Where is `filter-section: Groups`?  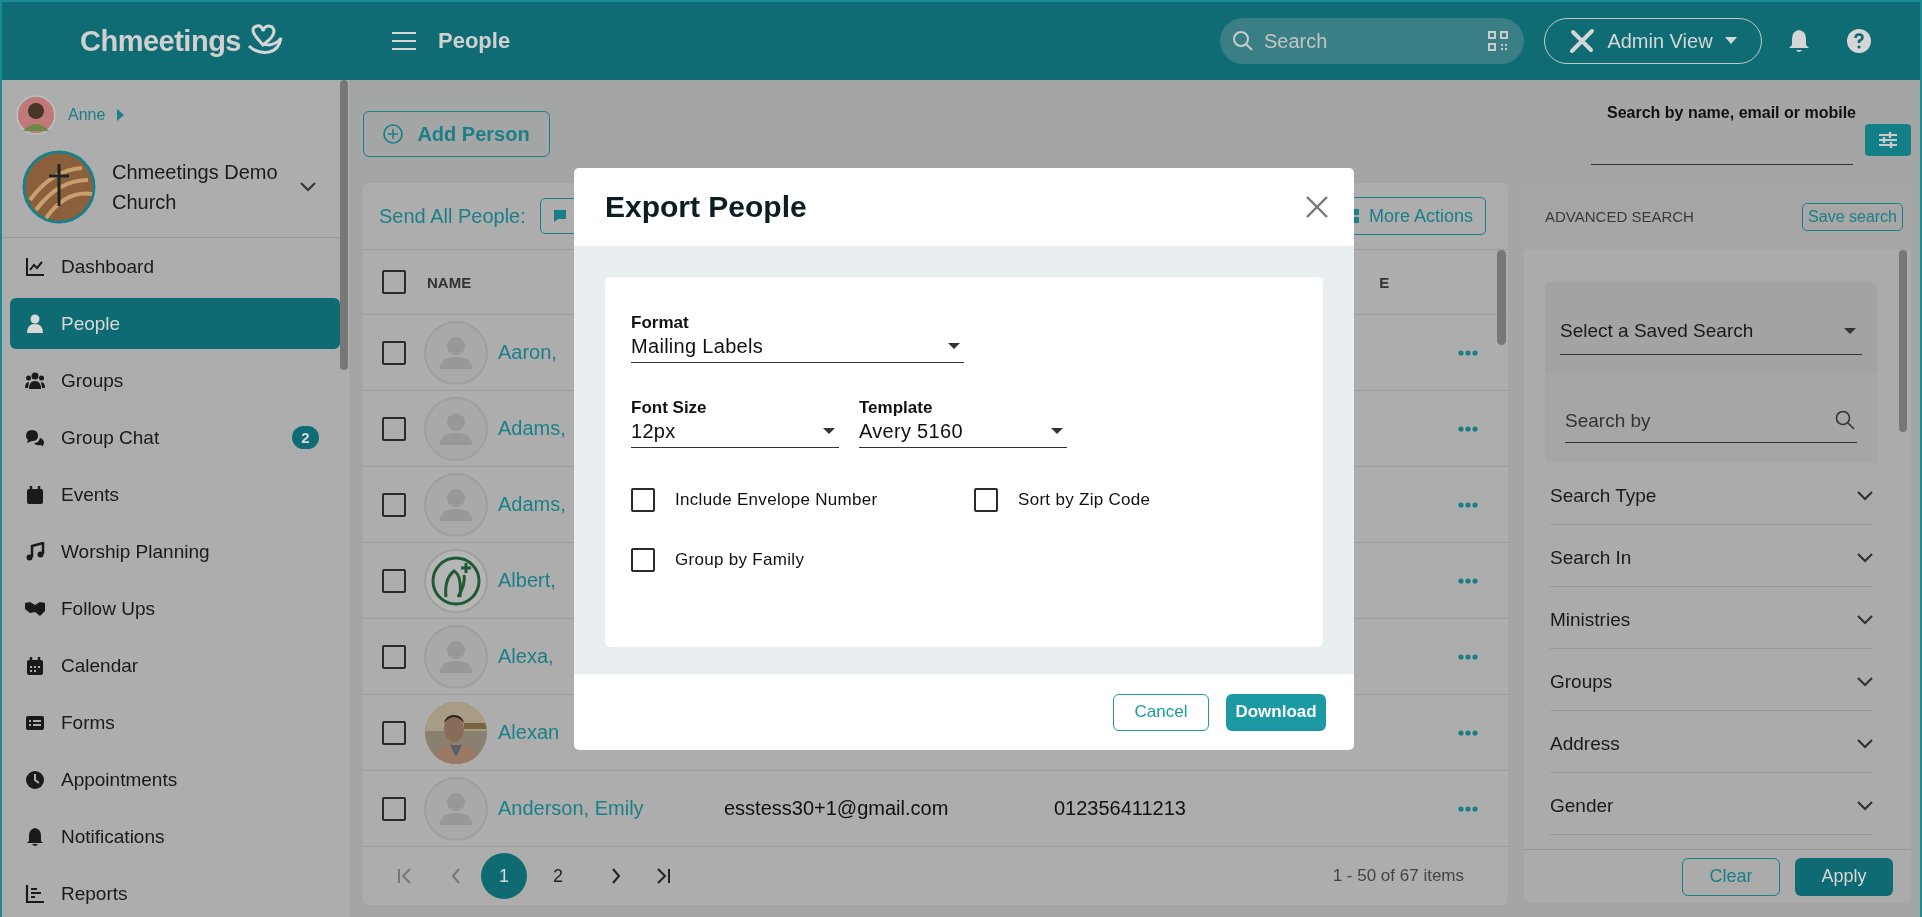 filter-section: Groups is located at coordinates (1711, 680).